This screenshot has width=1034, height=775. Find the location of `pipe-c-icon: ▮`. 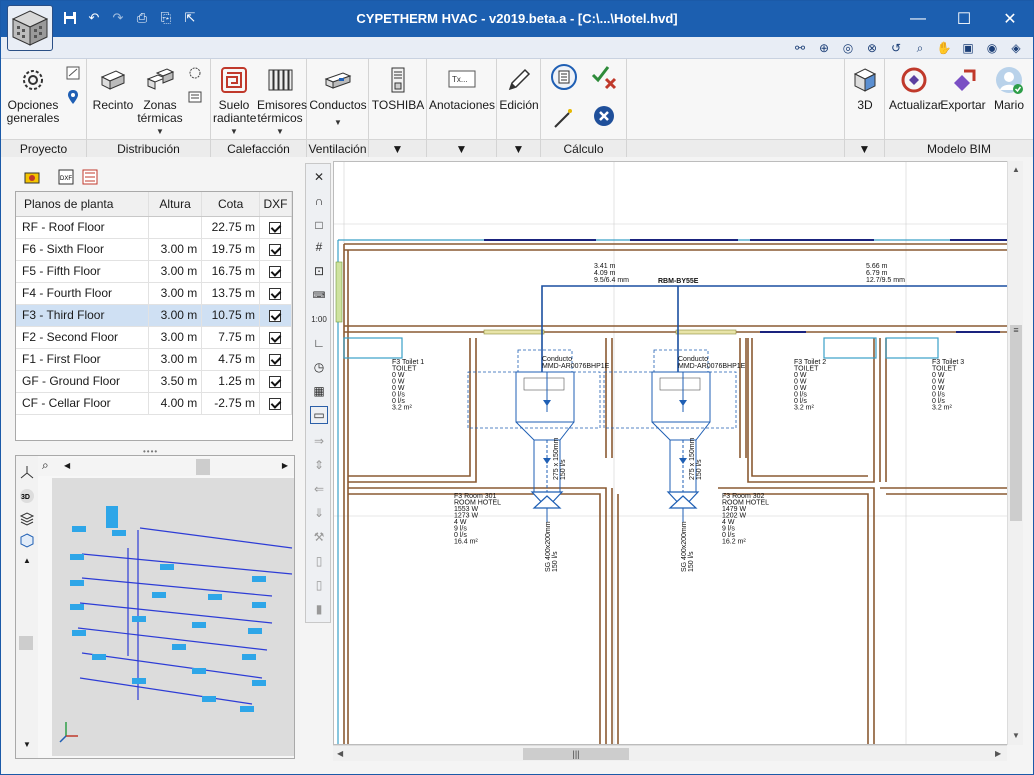

pipe-c-icon: ▮ is located at coordinates (319, 609).